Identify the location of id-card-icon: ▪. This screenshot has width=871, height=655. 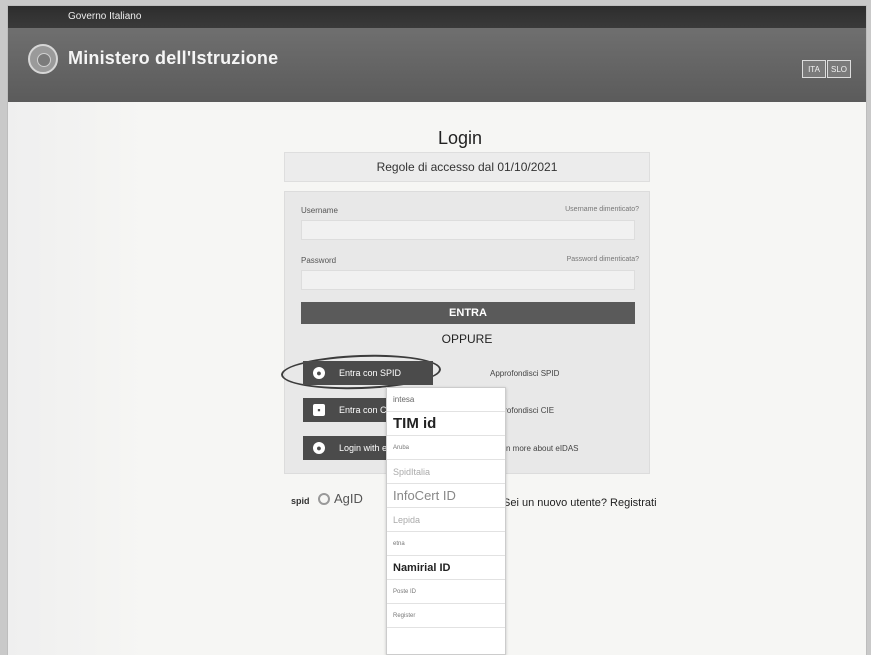
(319, 410).